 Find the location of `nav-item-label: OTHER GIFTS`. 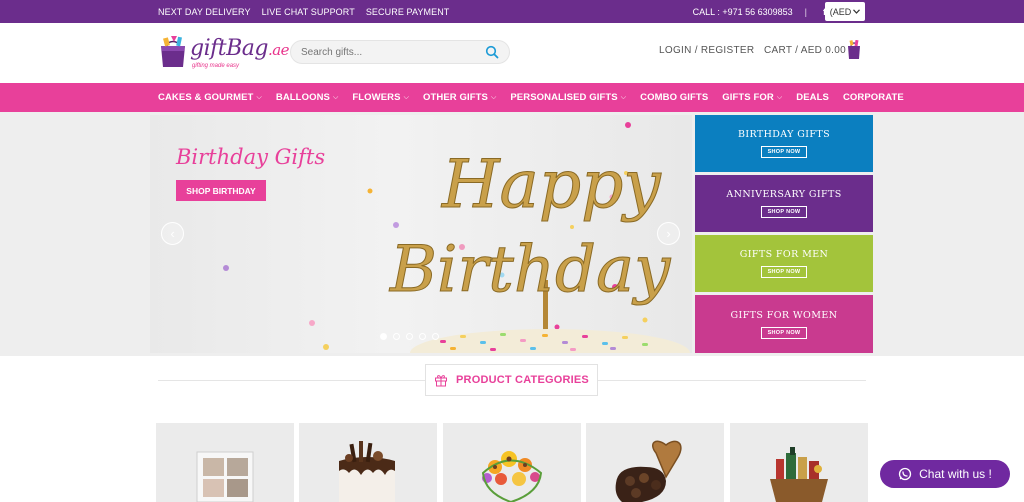

nav-item-label: OTHER GIFTS is located at coordinates (455, 97).